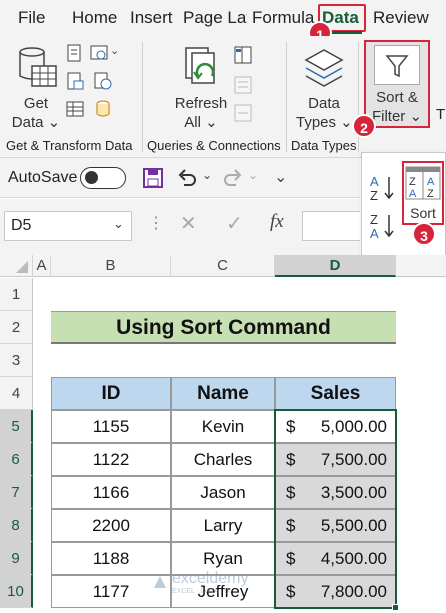 This screenshot has height=613, width=446. What do you see at coordinates (423, 183) in the screenshot?
I see `custom-sort-icon: Z A A Z` at bounding box center [423, 183].